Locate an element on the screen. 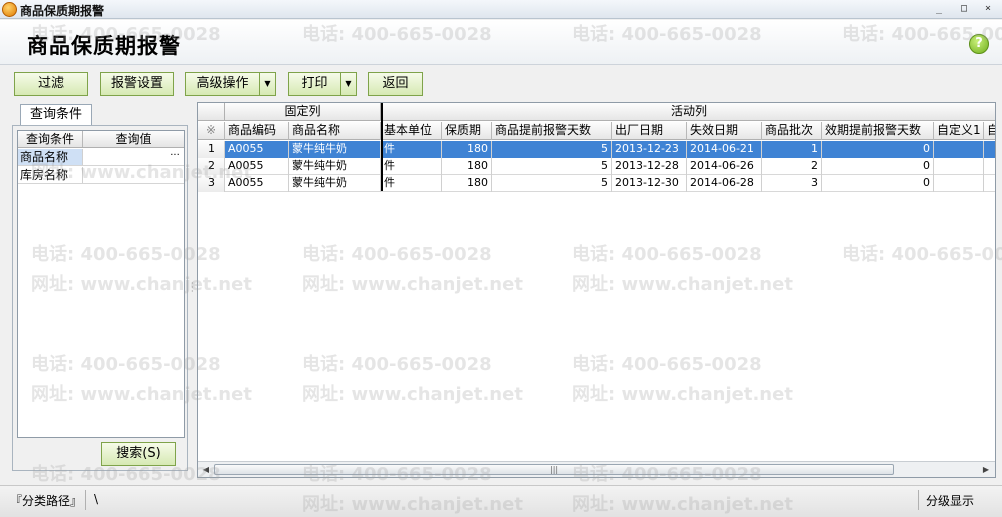 This screenshot has height=517, width=1002. query-row-warehouse-name: 库房名称 is located at coordinates (101, 175).